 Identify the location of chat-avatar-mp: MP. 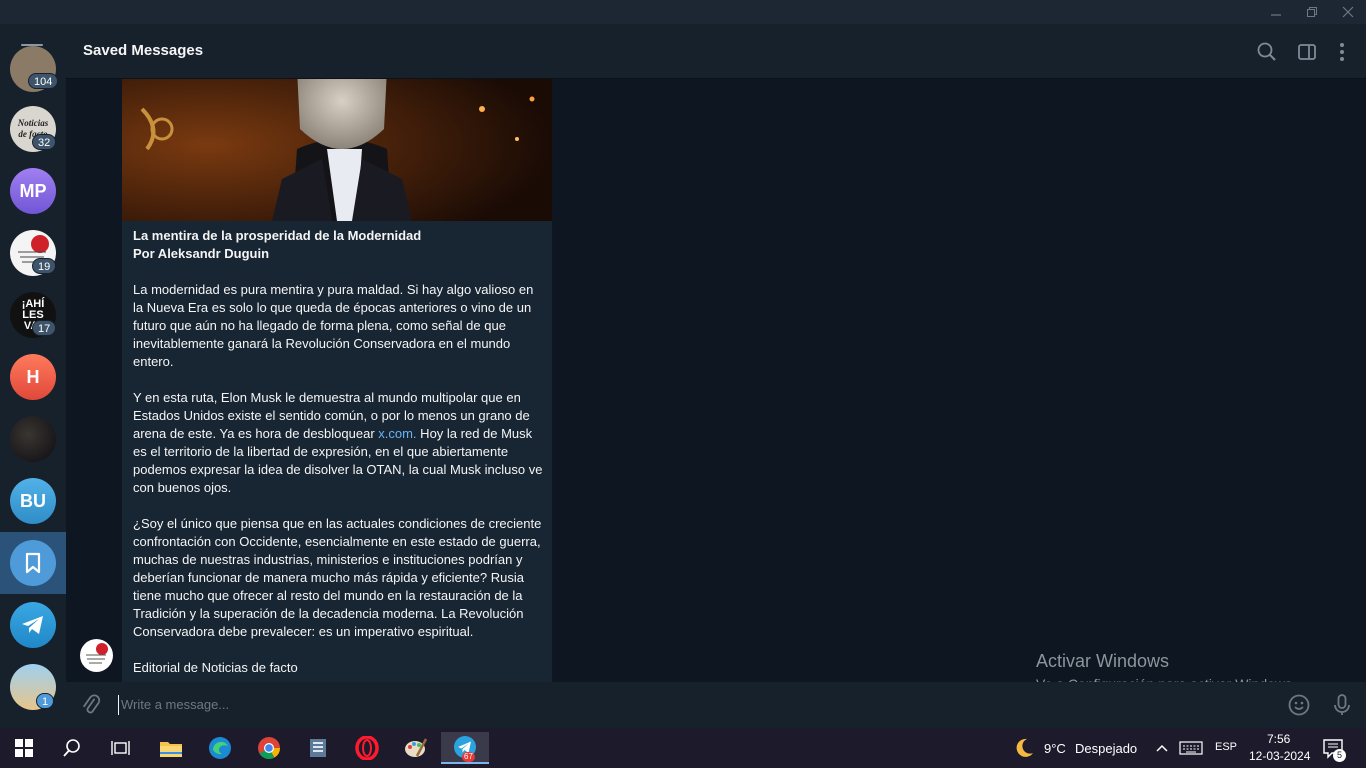
(33, 191).